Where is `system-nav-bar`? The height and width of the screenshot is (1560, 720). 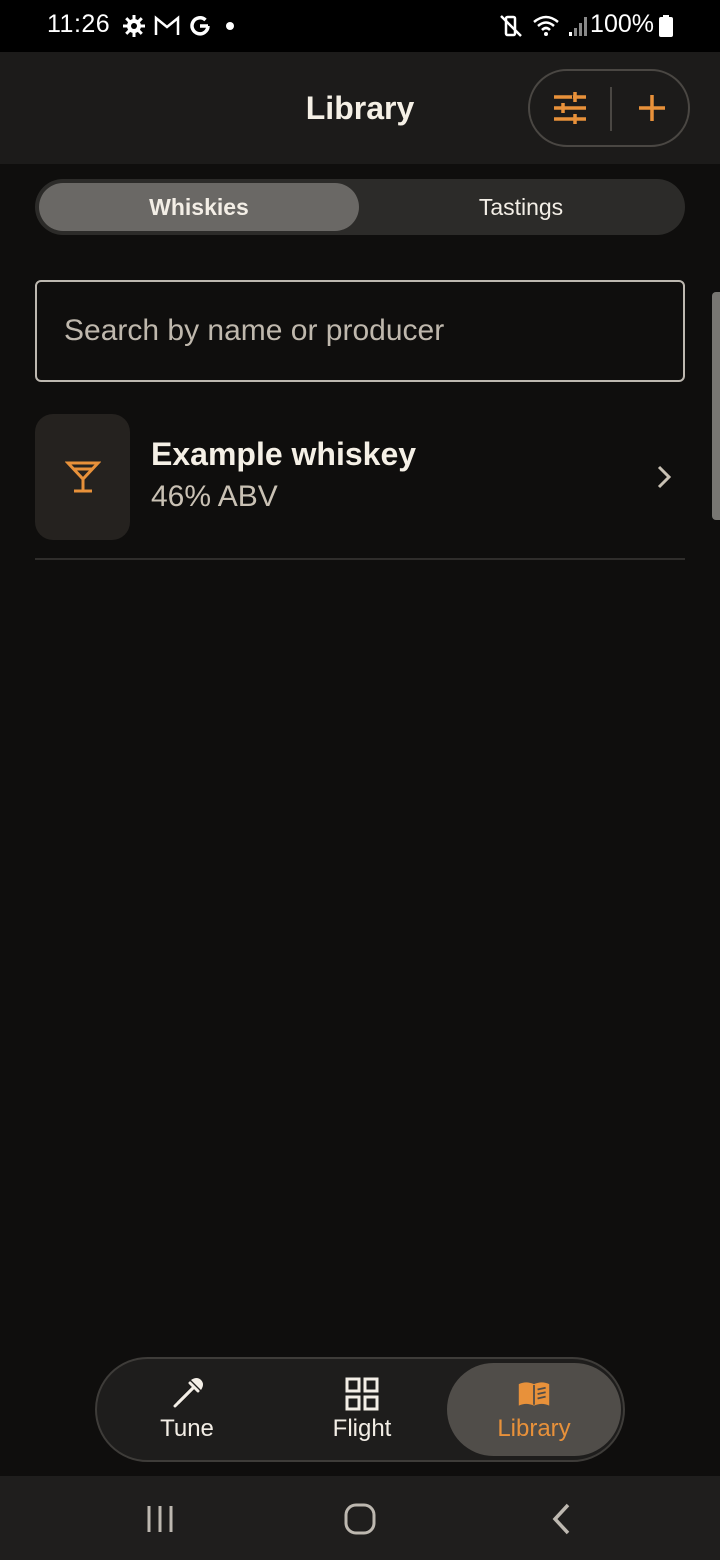 system-nav-bar is located at coordinates (360, 1518).